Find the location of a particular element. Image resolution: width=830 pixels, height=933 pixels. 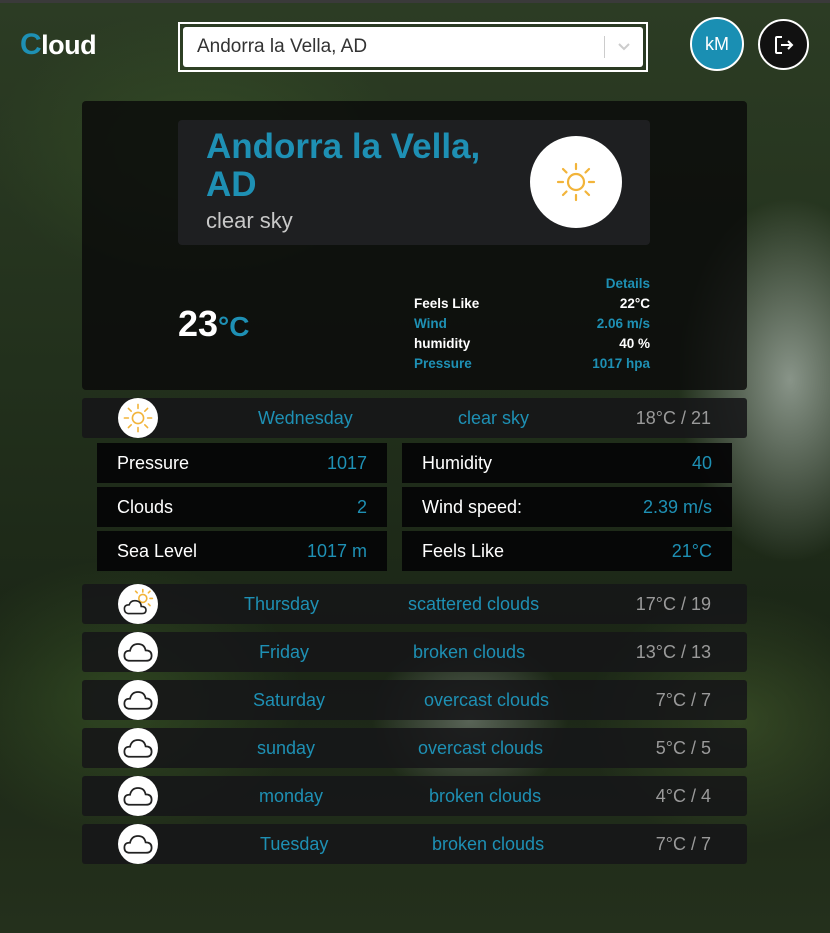

select-separator is located at coordinates (604, 47).